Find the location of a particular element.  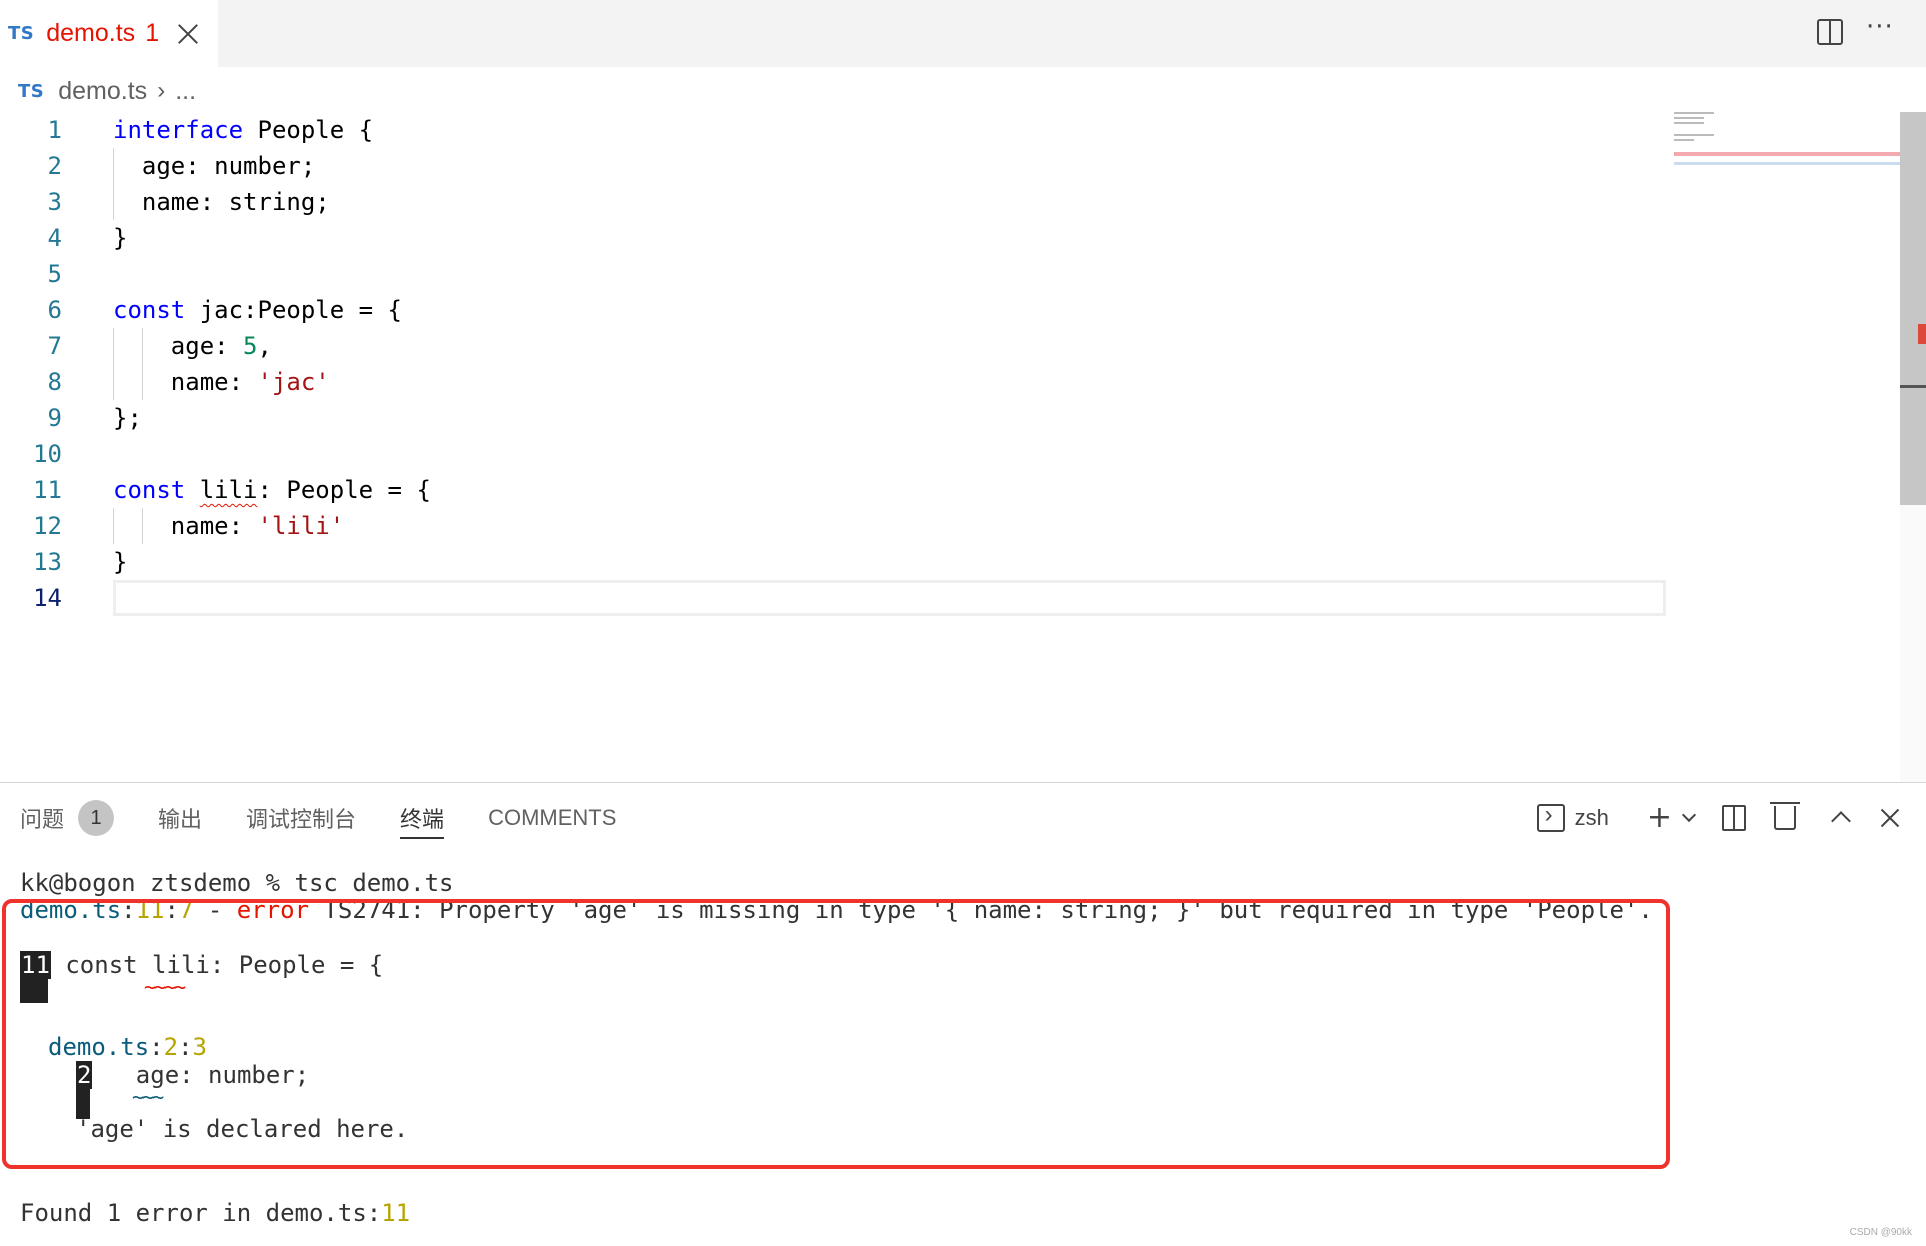

code-line: name: 'jac' is located at coordinates (888, 382).